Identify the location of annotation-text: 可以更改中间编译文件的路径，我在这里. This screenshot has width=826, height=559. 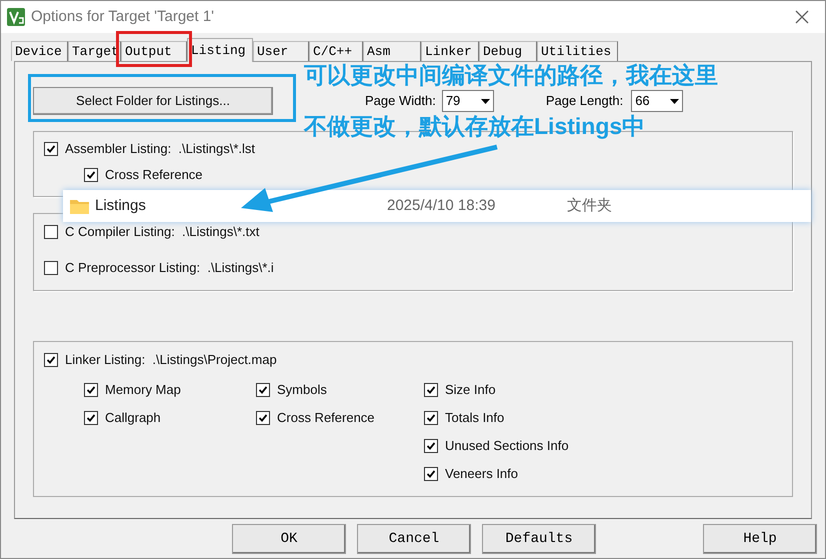
(511, 75).